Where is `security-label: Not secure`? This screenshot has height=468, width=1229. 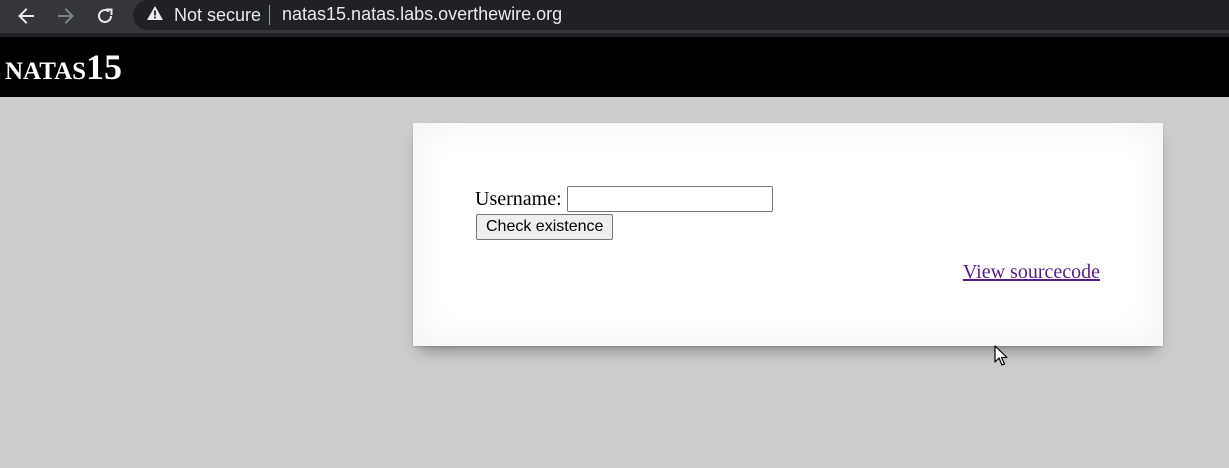 security-label: Not secure is located at coordinates (218, 14).